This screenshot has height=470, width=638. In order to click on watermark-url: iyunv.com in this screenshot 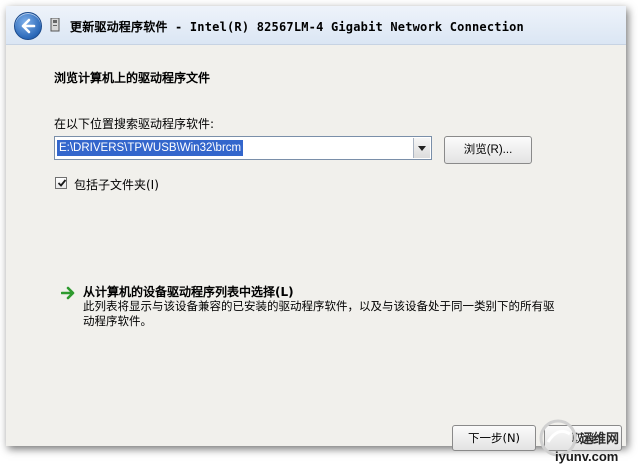, I will do `click(587, 456)`.